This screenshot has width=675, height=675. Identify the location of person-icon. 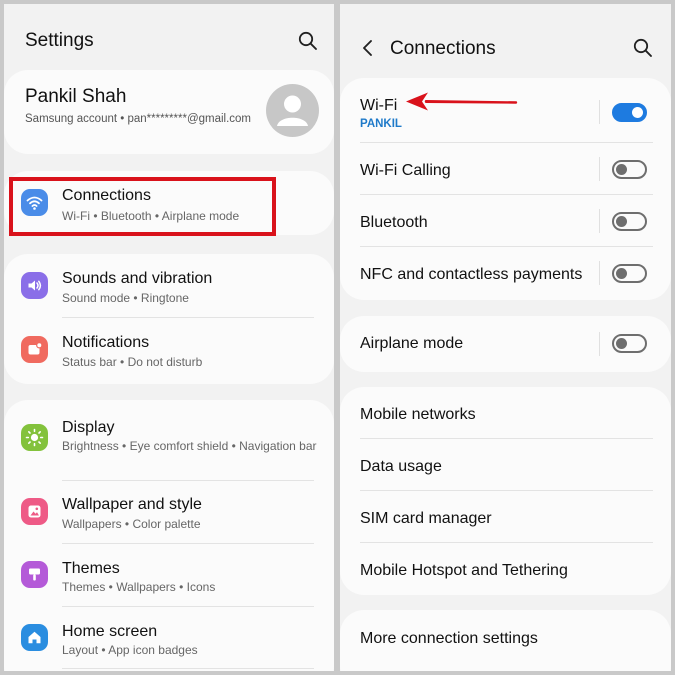
(292, 110).